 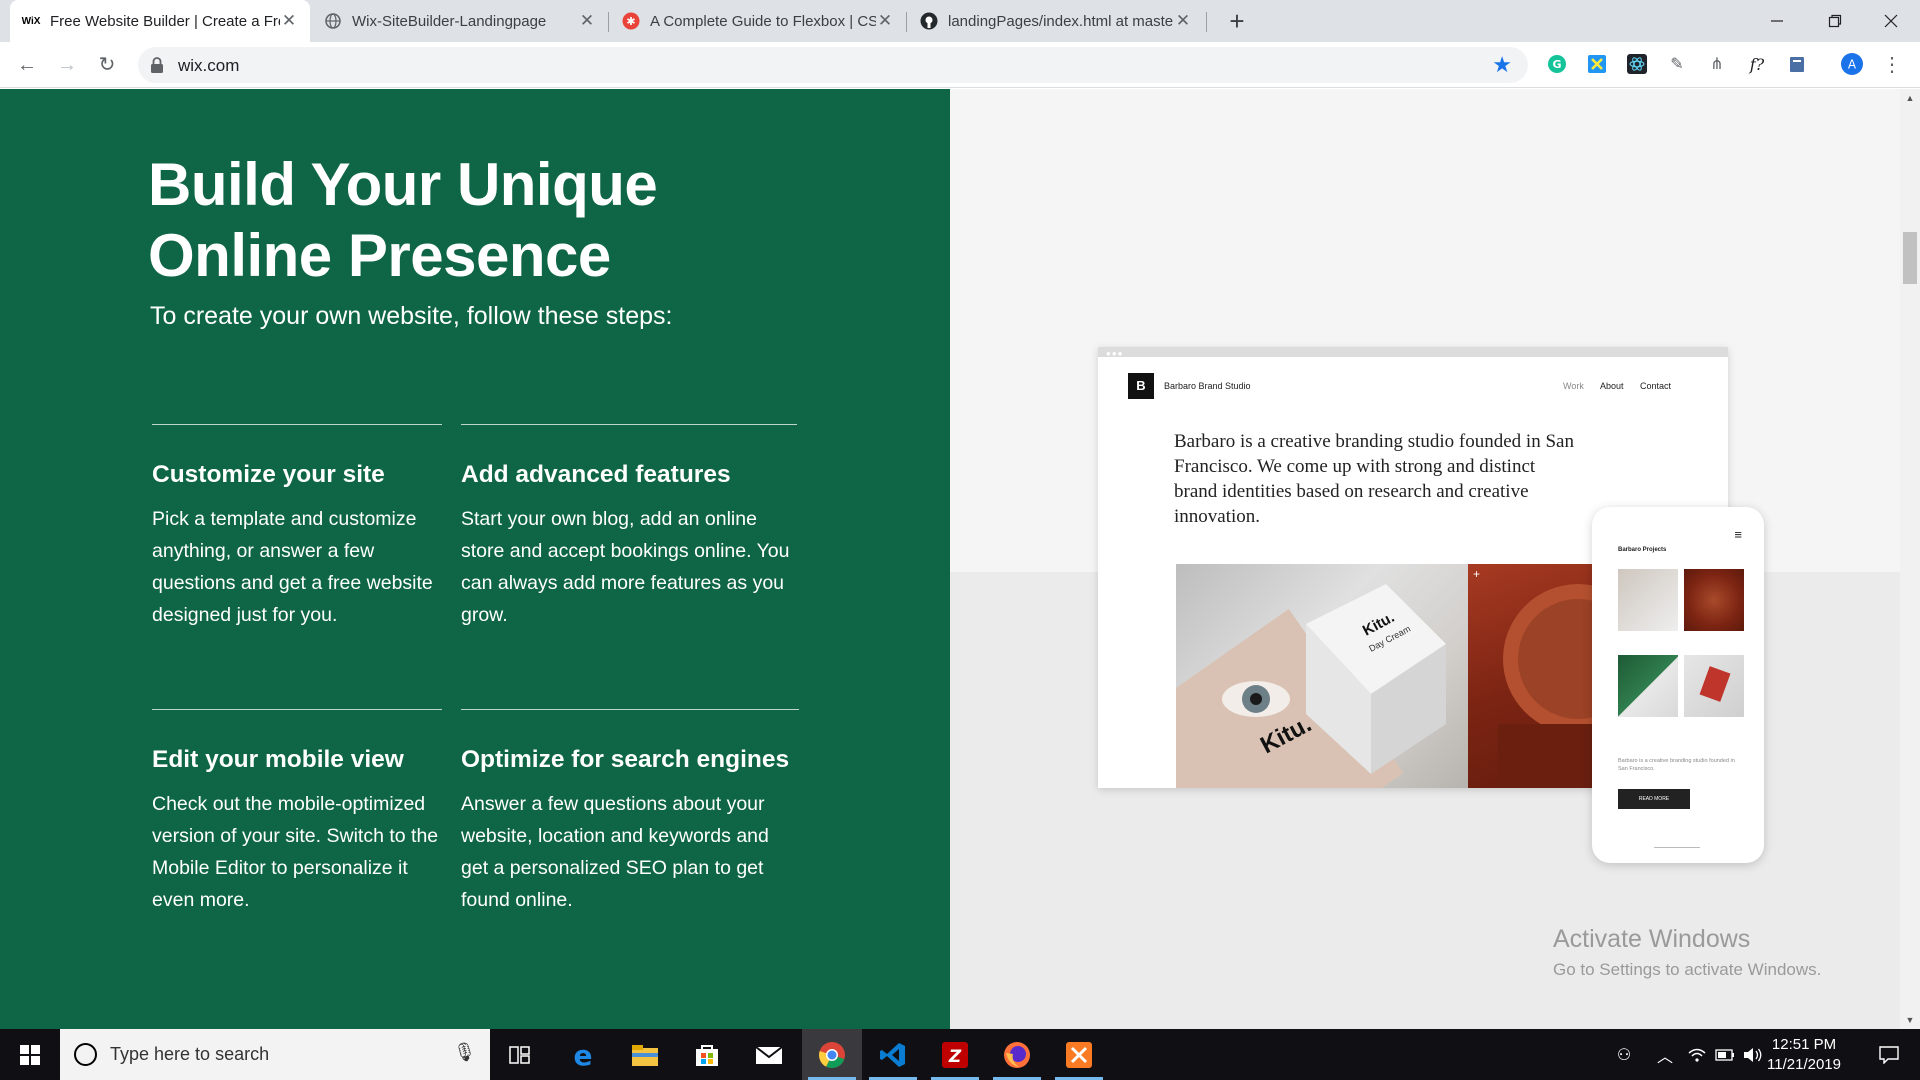 I want to click on phone-thumb-speaker, so click(x=1714, y=600).